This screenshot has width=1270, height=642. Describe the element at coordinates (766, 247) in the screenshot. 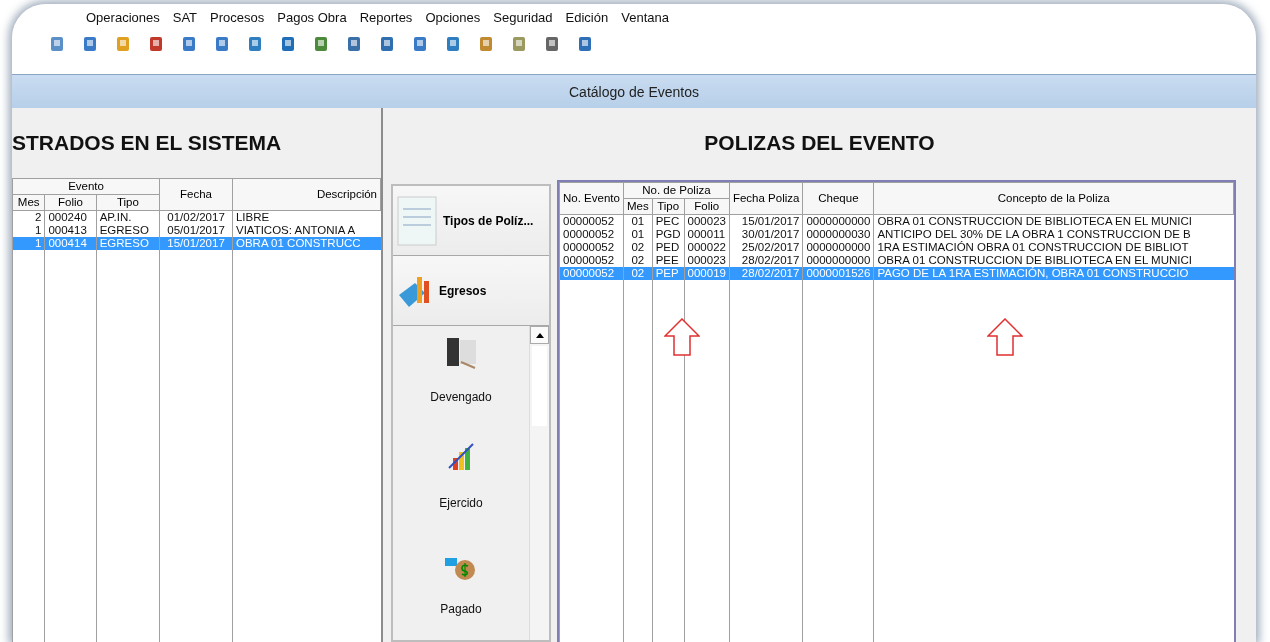

I see `table-cell: 25/02/2017` at that location.